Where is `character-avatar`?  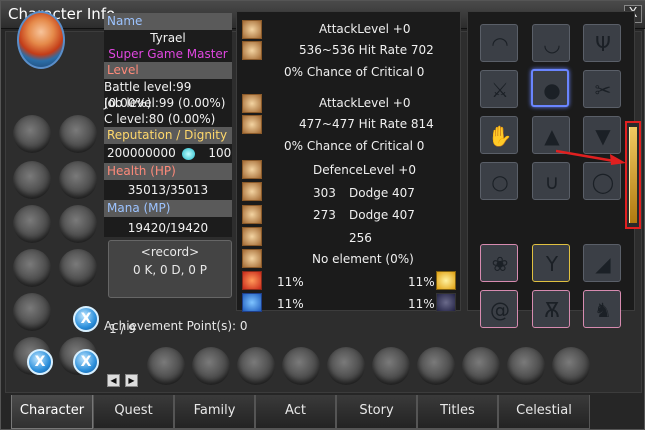 character-avatar is located at coordinates (41, 40).